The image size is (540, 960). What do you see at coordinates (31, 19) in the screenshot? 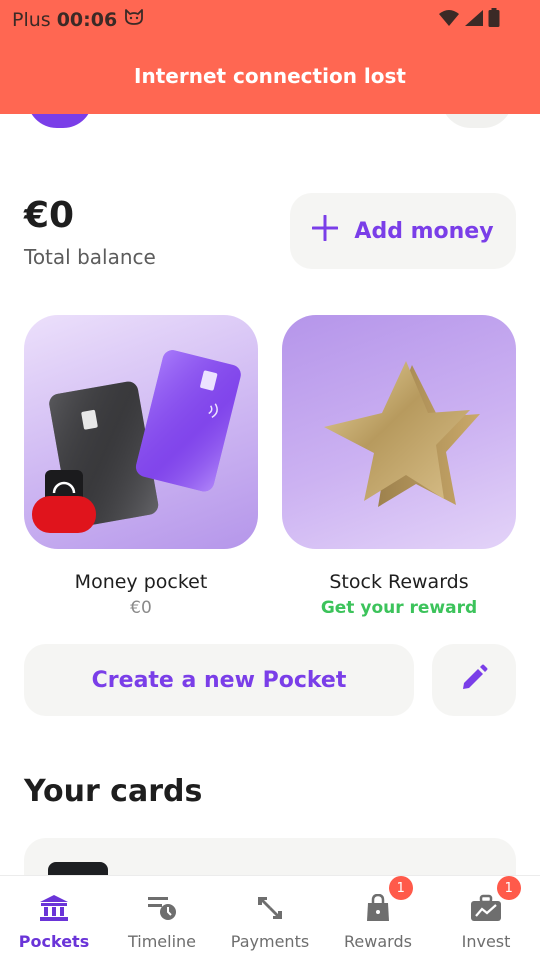
I see `carrier-name: Plus` at bounding box center [31, 19].